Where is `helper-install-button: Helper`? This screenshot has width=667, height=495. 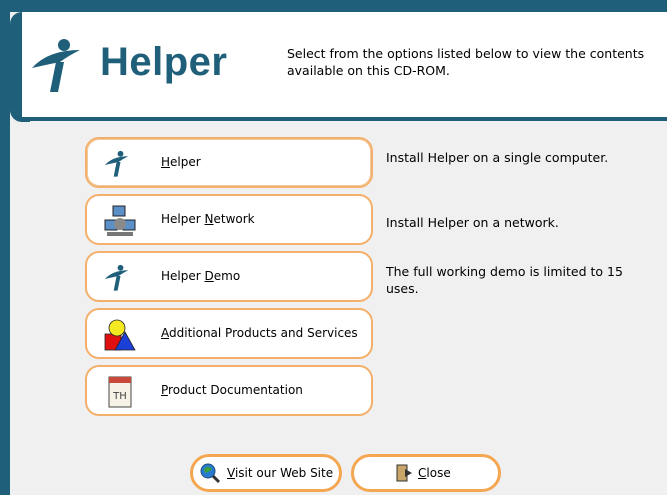 helper-install-button: Helper is located at coordinates (229, 162).